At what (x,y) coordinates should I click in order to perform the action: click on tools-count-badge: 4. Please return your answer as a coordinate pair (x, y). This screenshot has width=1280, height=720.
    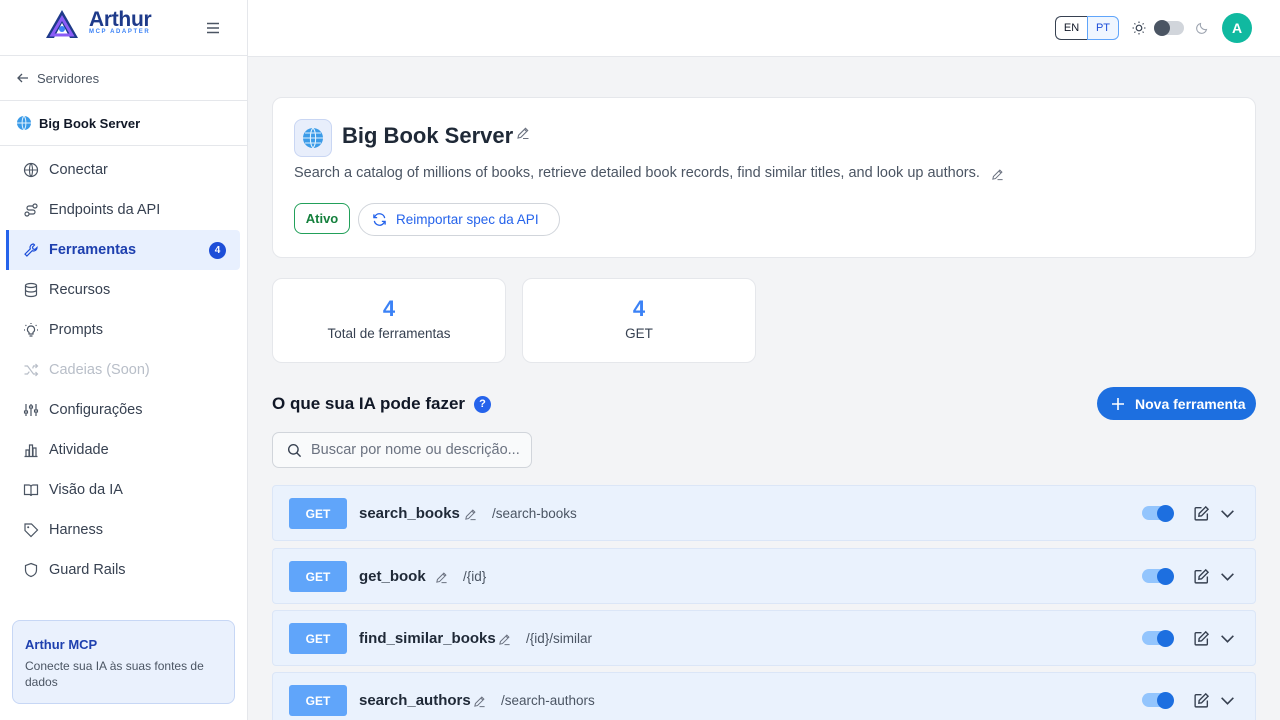
    Looking at the image, I should click on (217, 250).